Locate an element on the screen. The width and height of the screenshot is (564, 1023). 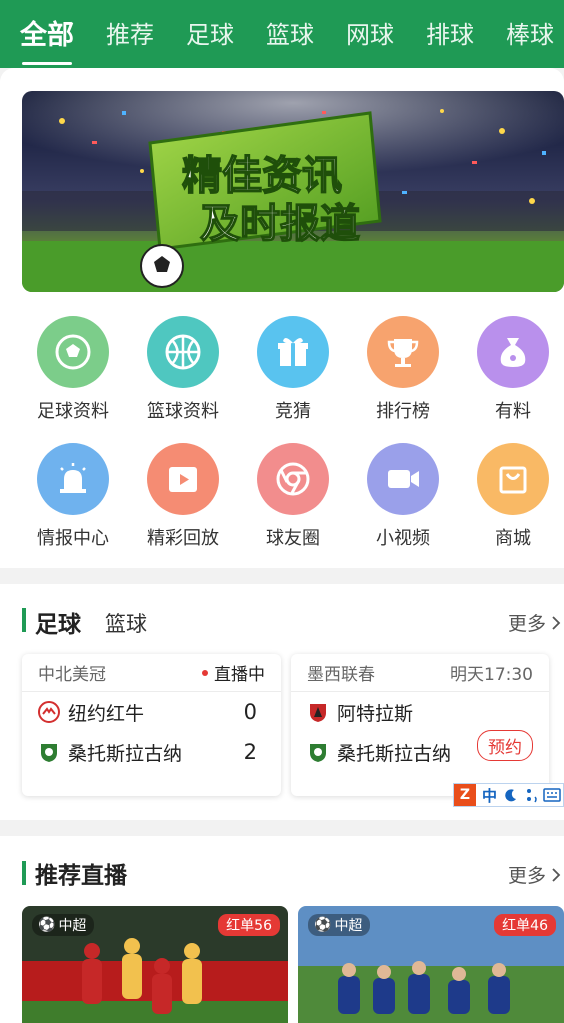
grid-label: 排行榜 is located at coordinates (403, 411).